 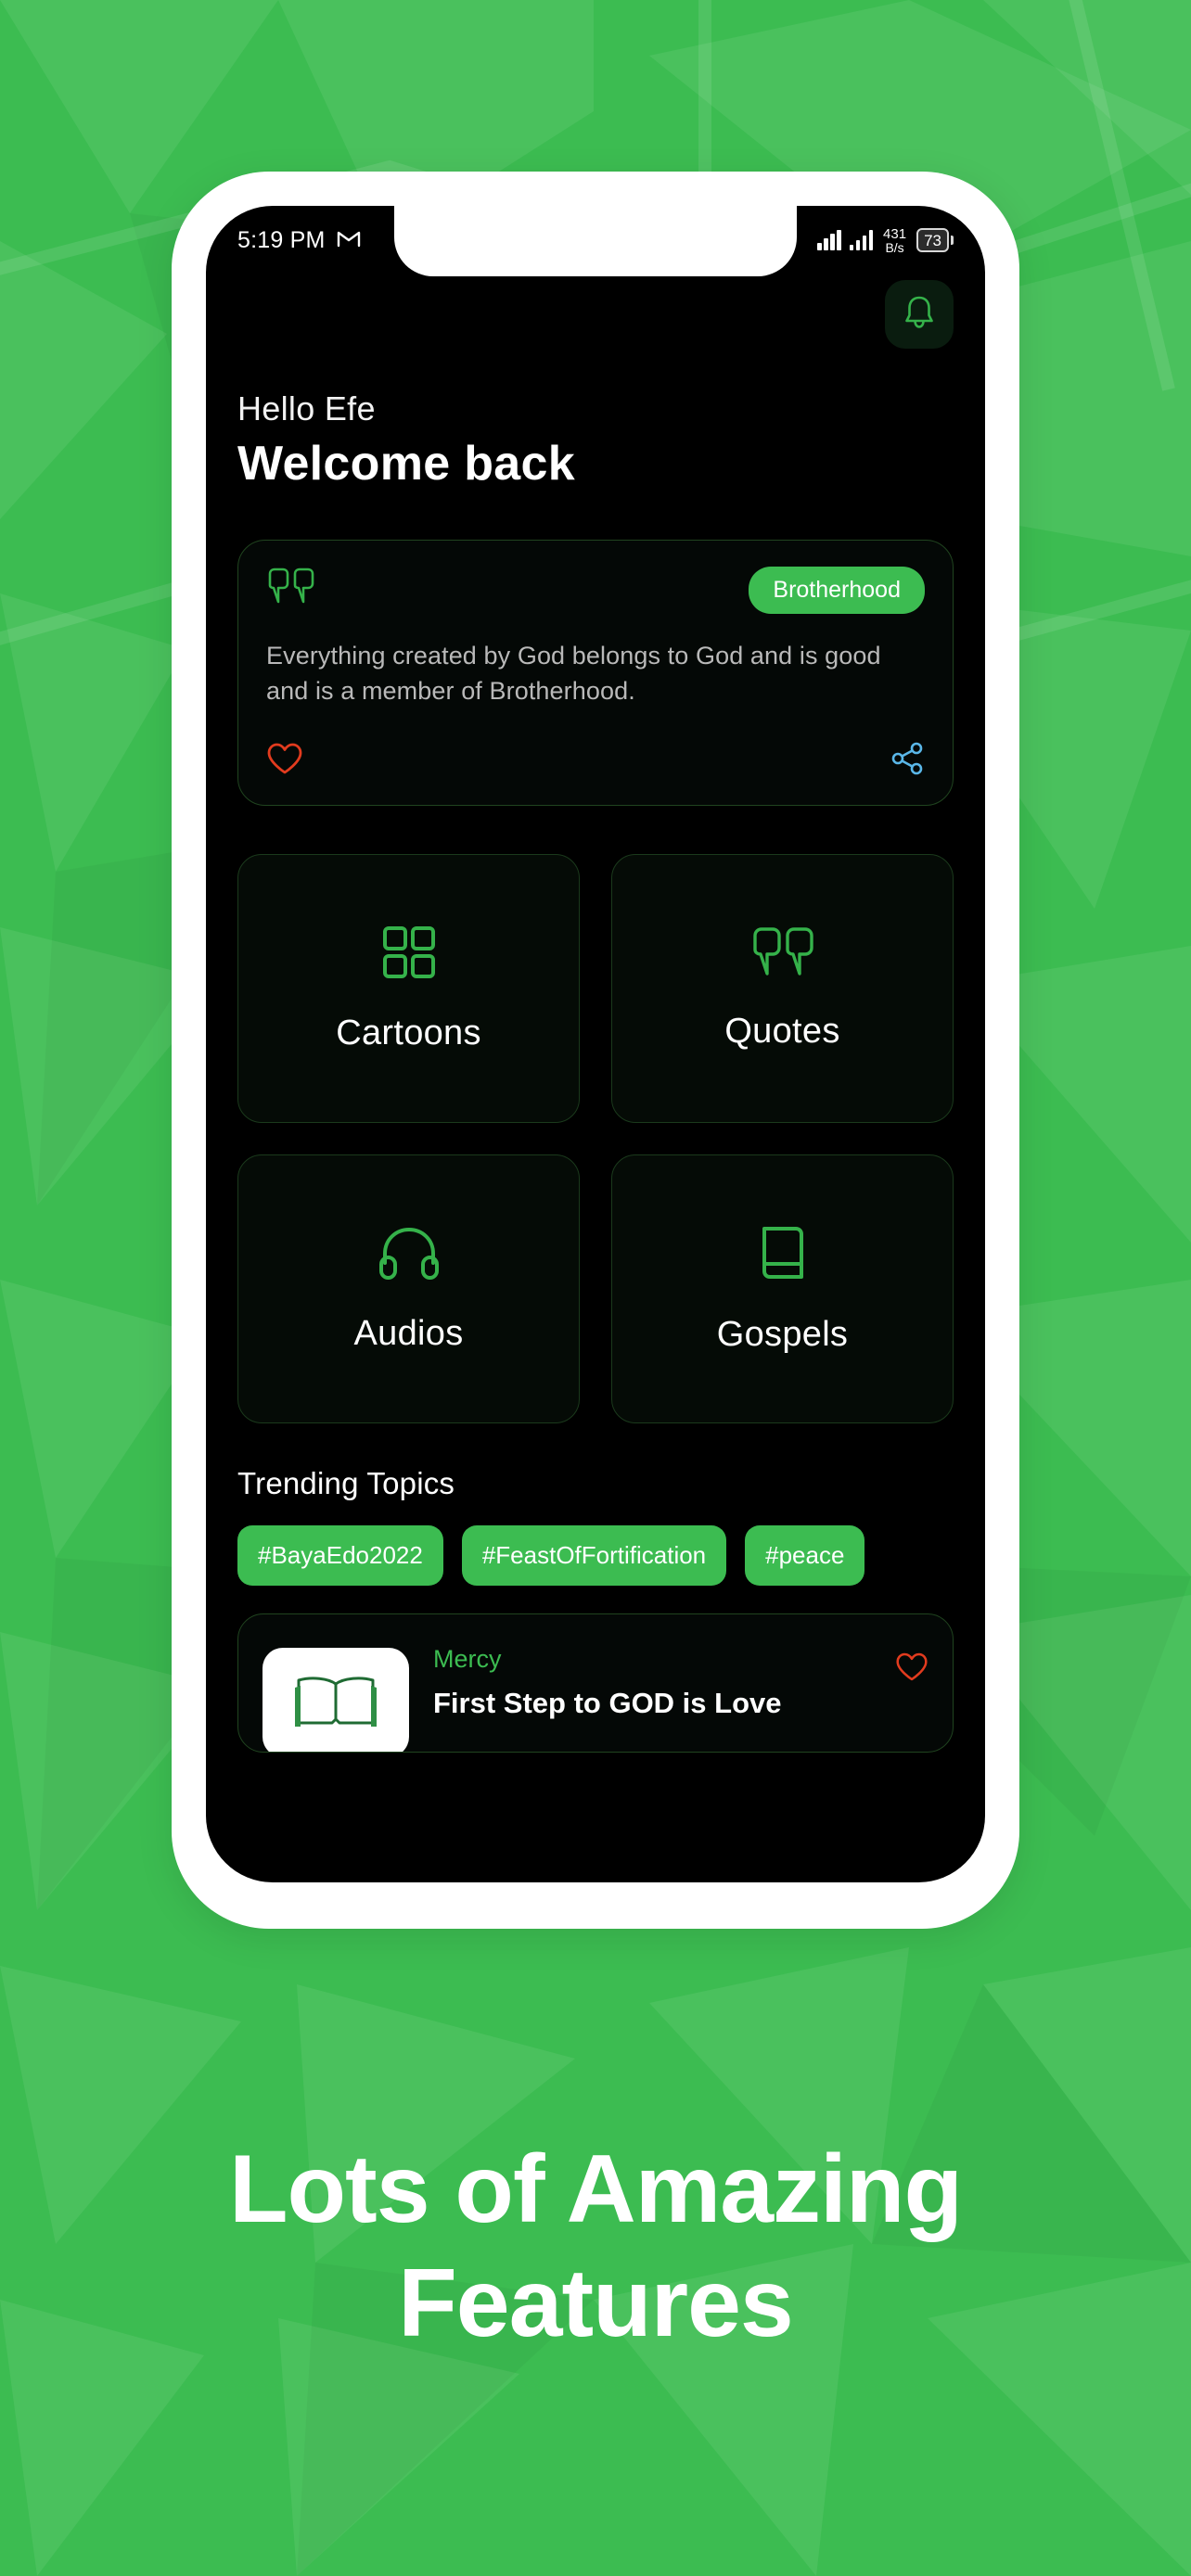 What do you see at coordinates (596, 2246) in the screenshot?
I see `promo-headline: Lots of Amazing Features` at bounding box center [596, 2246].